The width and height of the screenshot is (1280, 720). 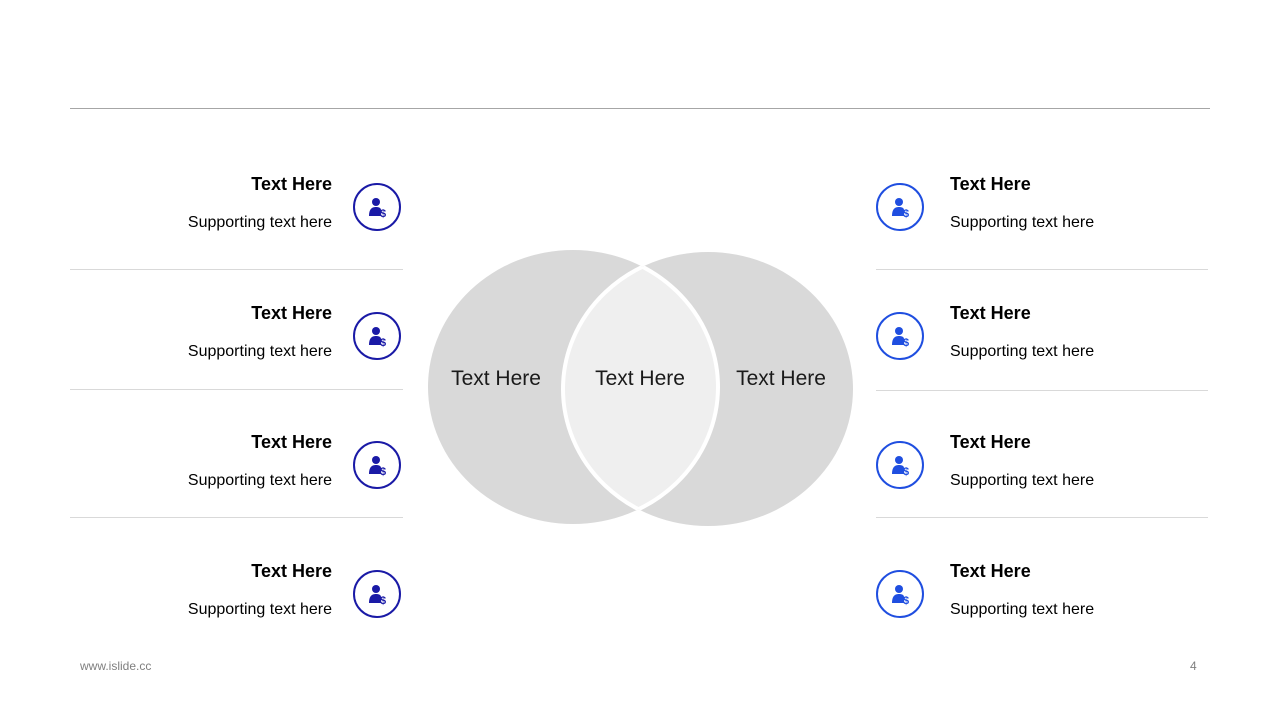 I want to click on left-item-1: Text Here Supporting text here, so click(x=201, y=204).